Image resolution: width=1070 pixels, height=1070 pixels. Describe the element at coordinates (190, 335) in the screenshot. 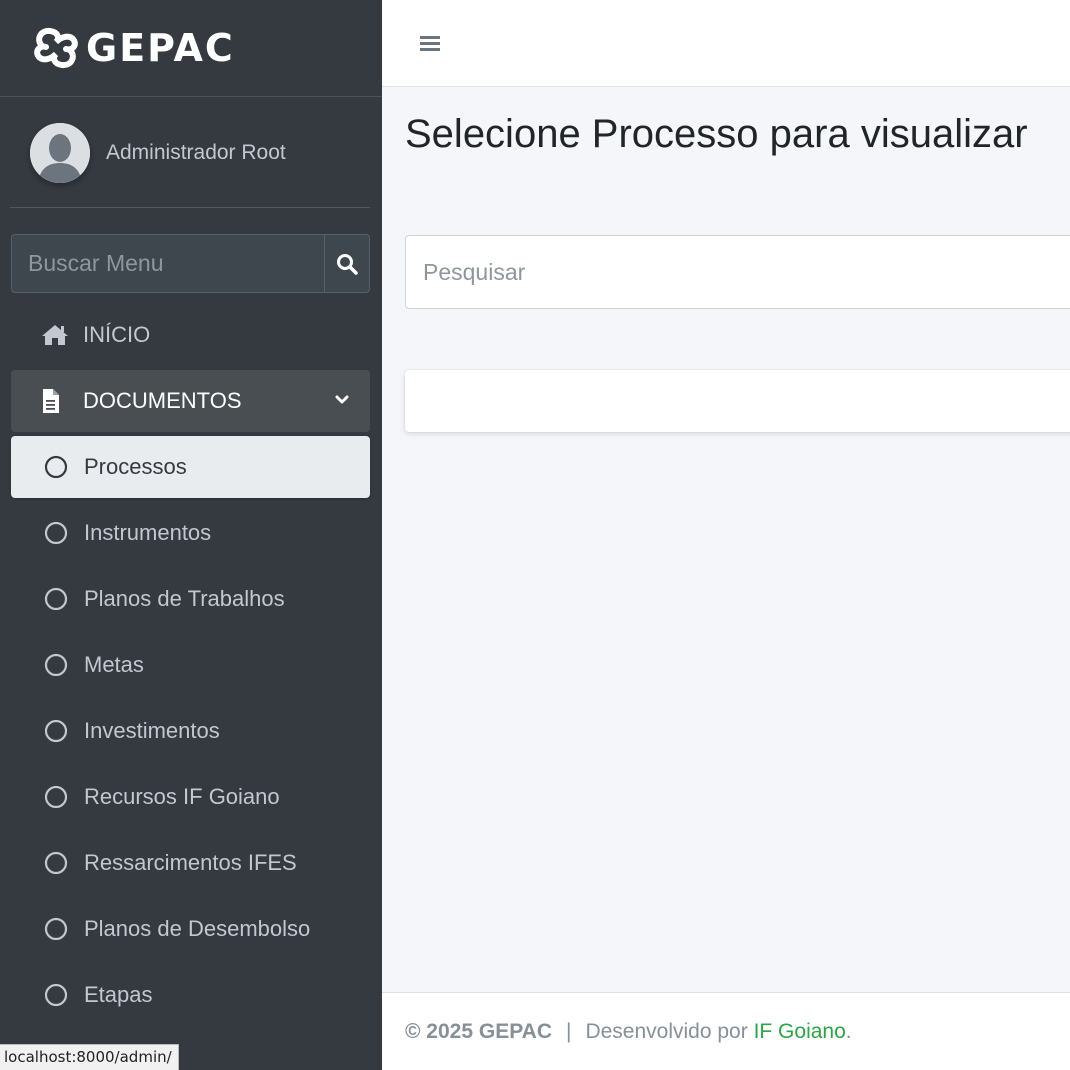

I see `nav-item-inicio: INÍCIO` at that location.